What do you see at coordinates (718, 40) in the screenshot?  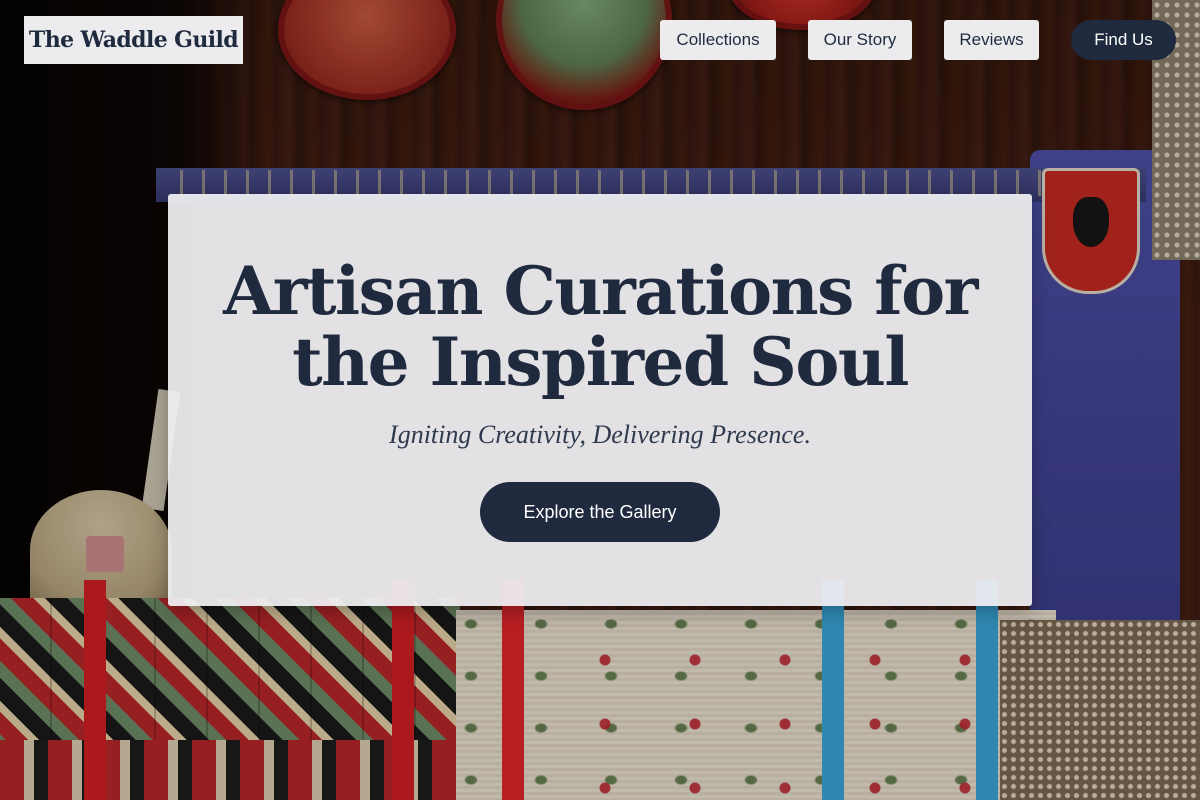 I see `nav-collections-button: Collections` at bounding box center [718, 40].